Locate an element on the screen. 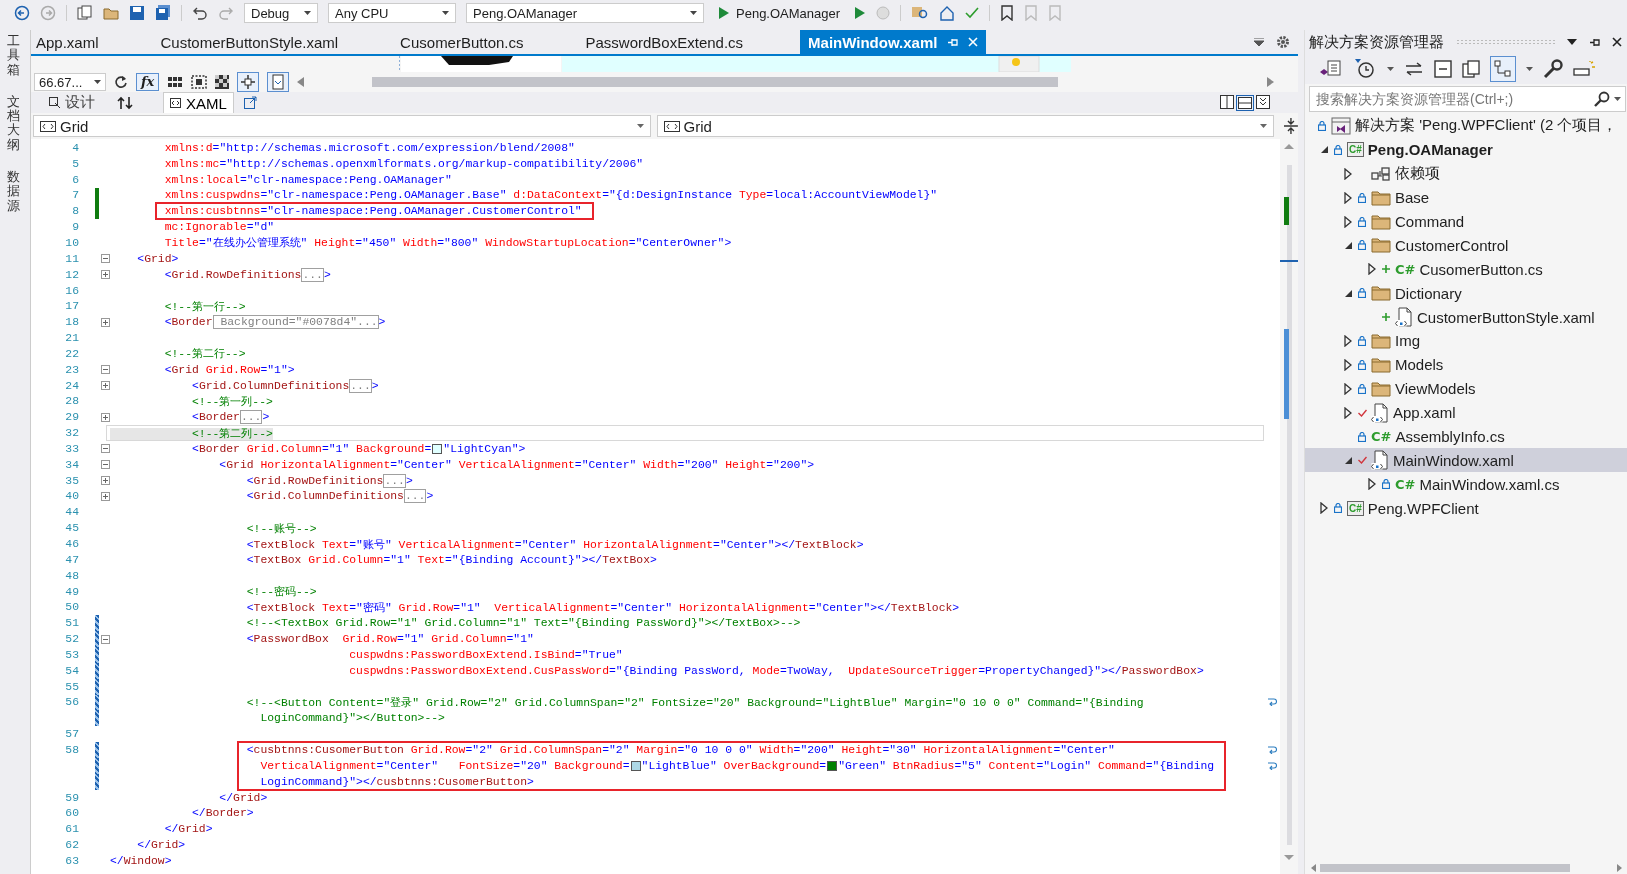  side-tab: 工具箱 is located at coordinates (13, 55).